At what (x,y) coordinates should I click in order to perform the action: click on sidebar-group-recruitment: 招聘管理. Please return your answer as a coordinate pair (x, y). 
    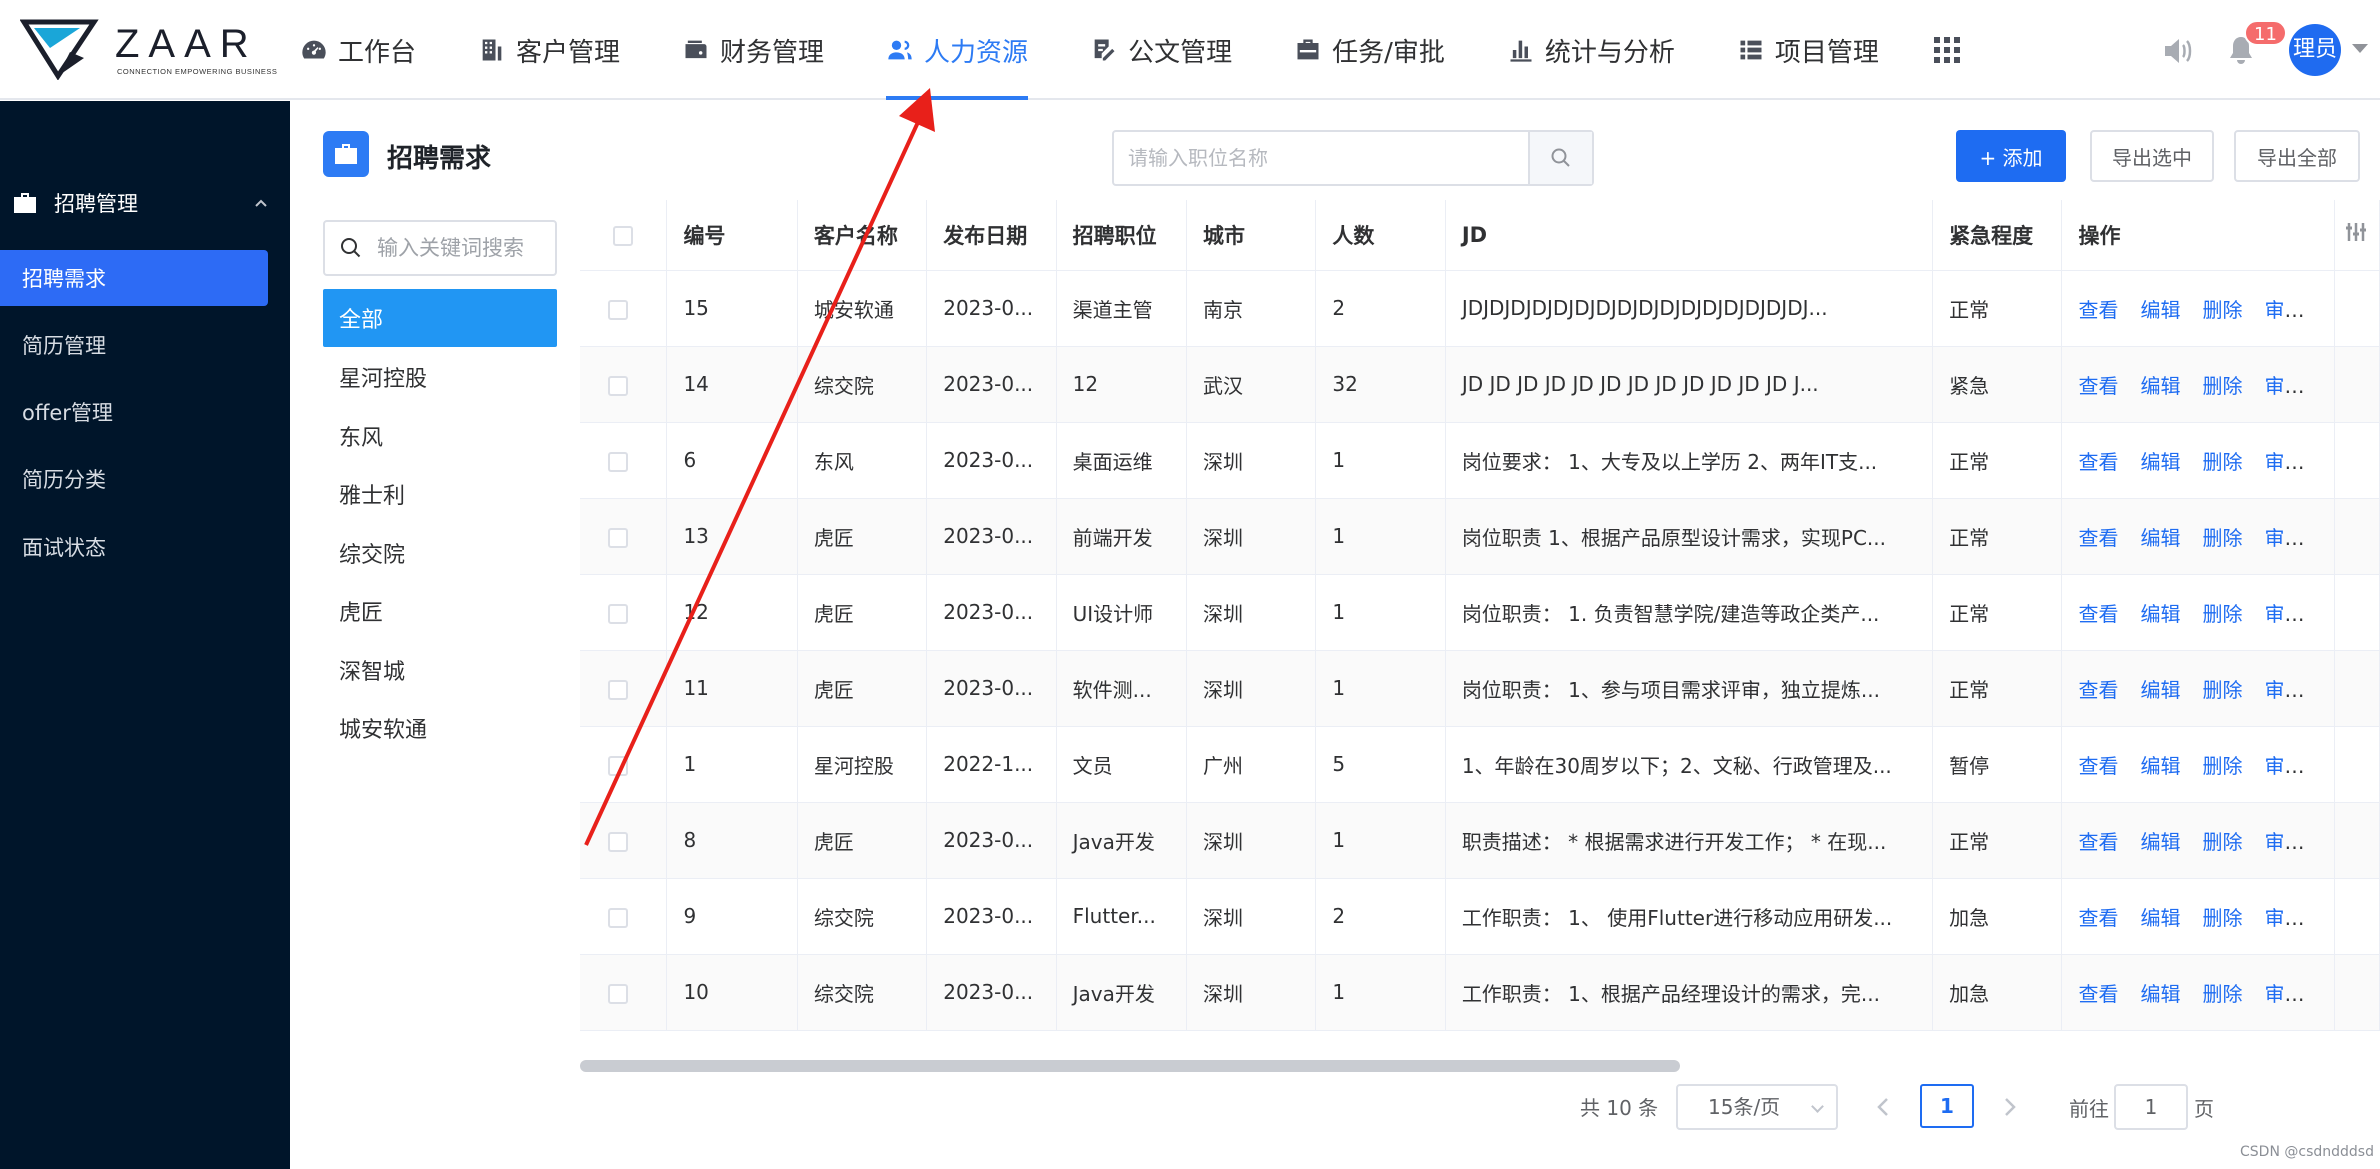
    Looking at the image, I should click on (145, 203).